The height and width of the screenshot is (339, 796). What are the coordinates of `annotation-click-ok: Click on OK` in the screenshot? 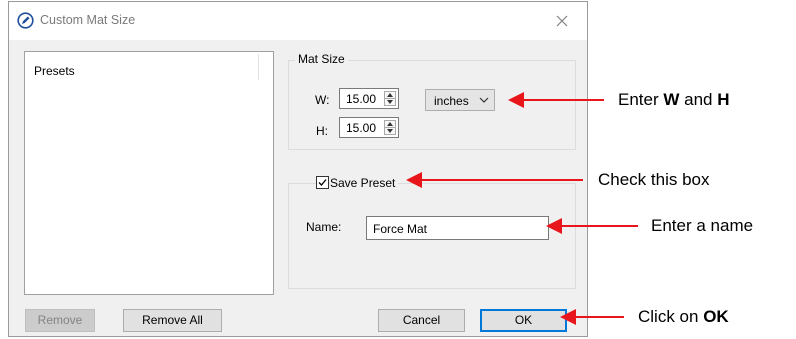 It's located at (683, 316).